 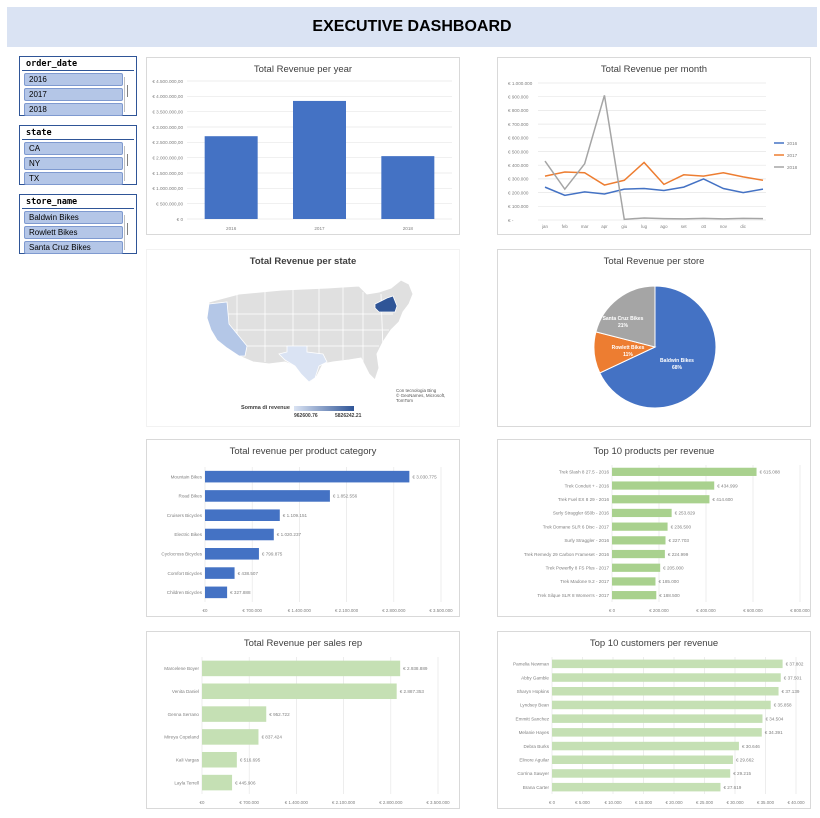 I want to click on y-tick-label: Trek Powerfly 8 FS Plus - 2017, so click(x=578, y=567).